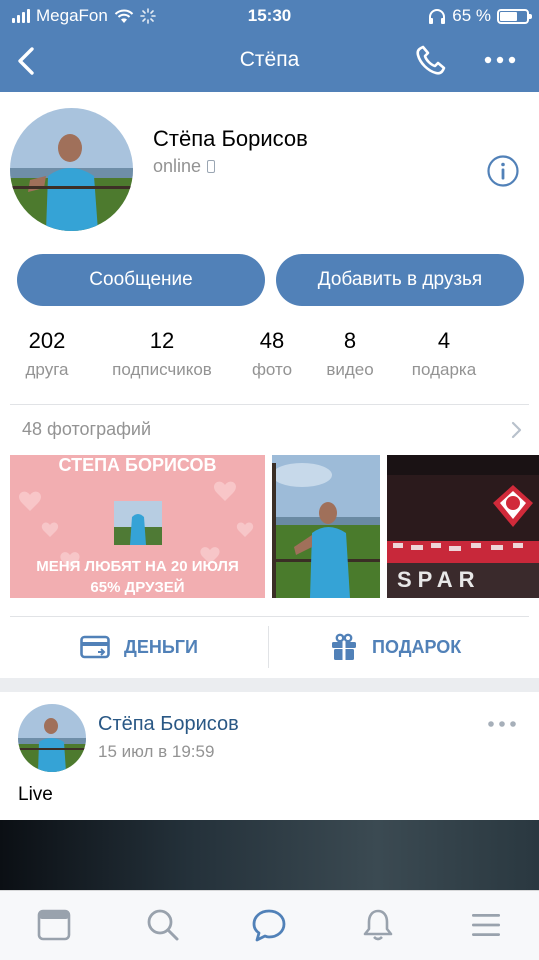 This screenshot has height=960, width=539. What do you see at coordinates (86, 429) in the screenshot?
I see `photos-header: 48 фотографий` at bounding box center [86, 429].